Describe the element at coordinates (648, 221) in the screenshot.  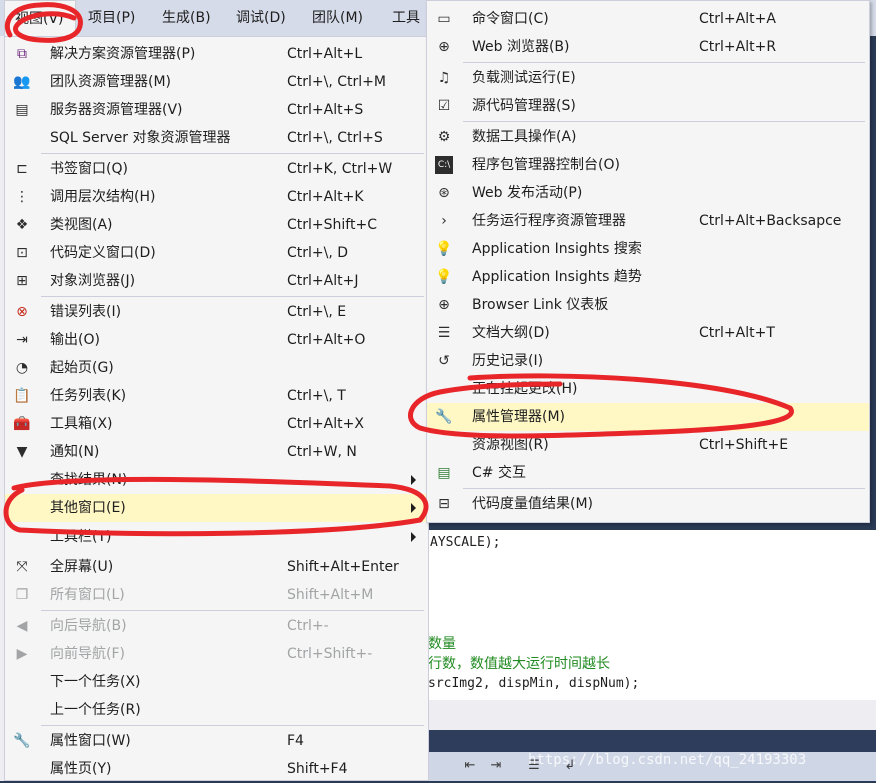
I see `menu-item-task-runner-explorer: › 任务运行程序资源管理器 Ctrl+Alt+Backsapce` at that location.